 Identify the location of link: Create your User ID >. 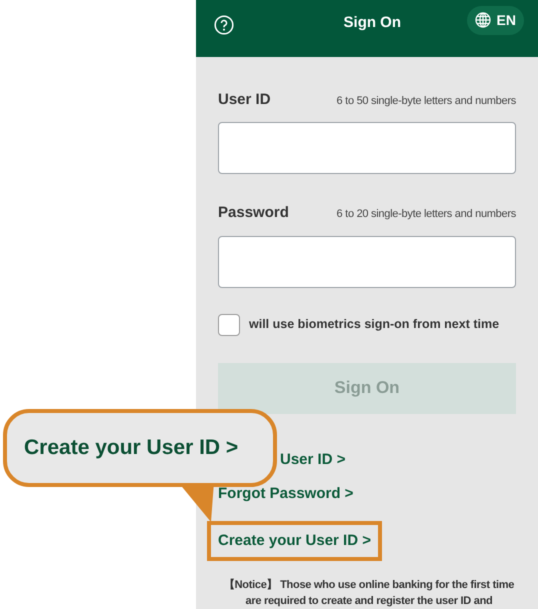
(294, 540).